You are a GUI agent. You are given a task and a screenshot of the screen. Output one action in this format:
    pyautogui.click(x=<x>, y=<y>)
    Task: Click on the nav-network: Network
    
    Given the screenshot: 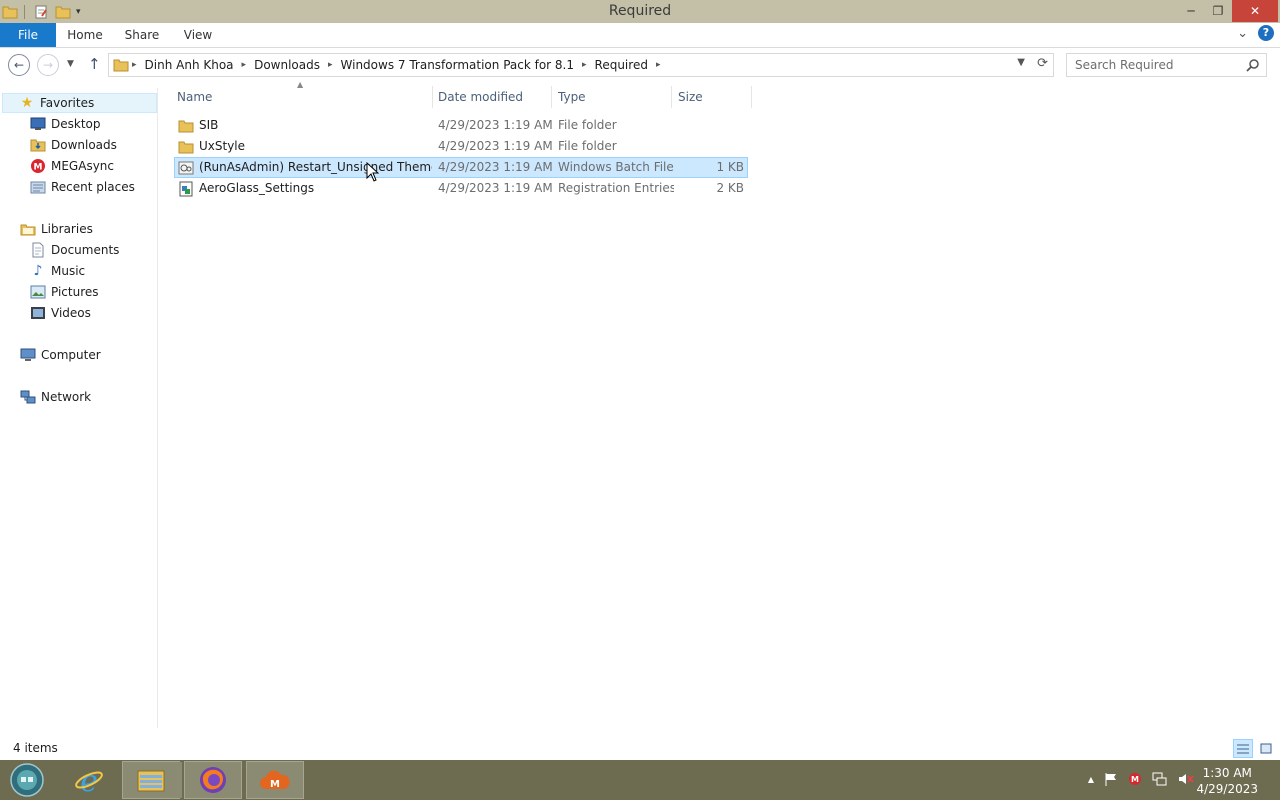 What is the action you would take?
    pyautogui.click(x=55, y=397)
    